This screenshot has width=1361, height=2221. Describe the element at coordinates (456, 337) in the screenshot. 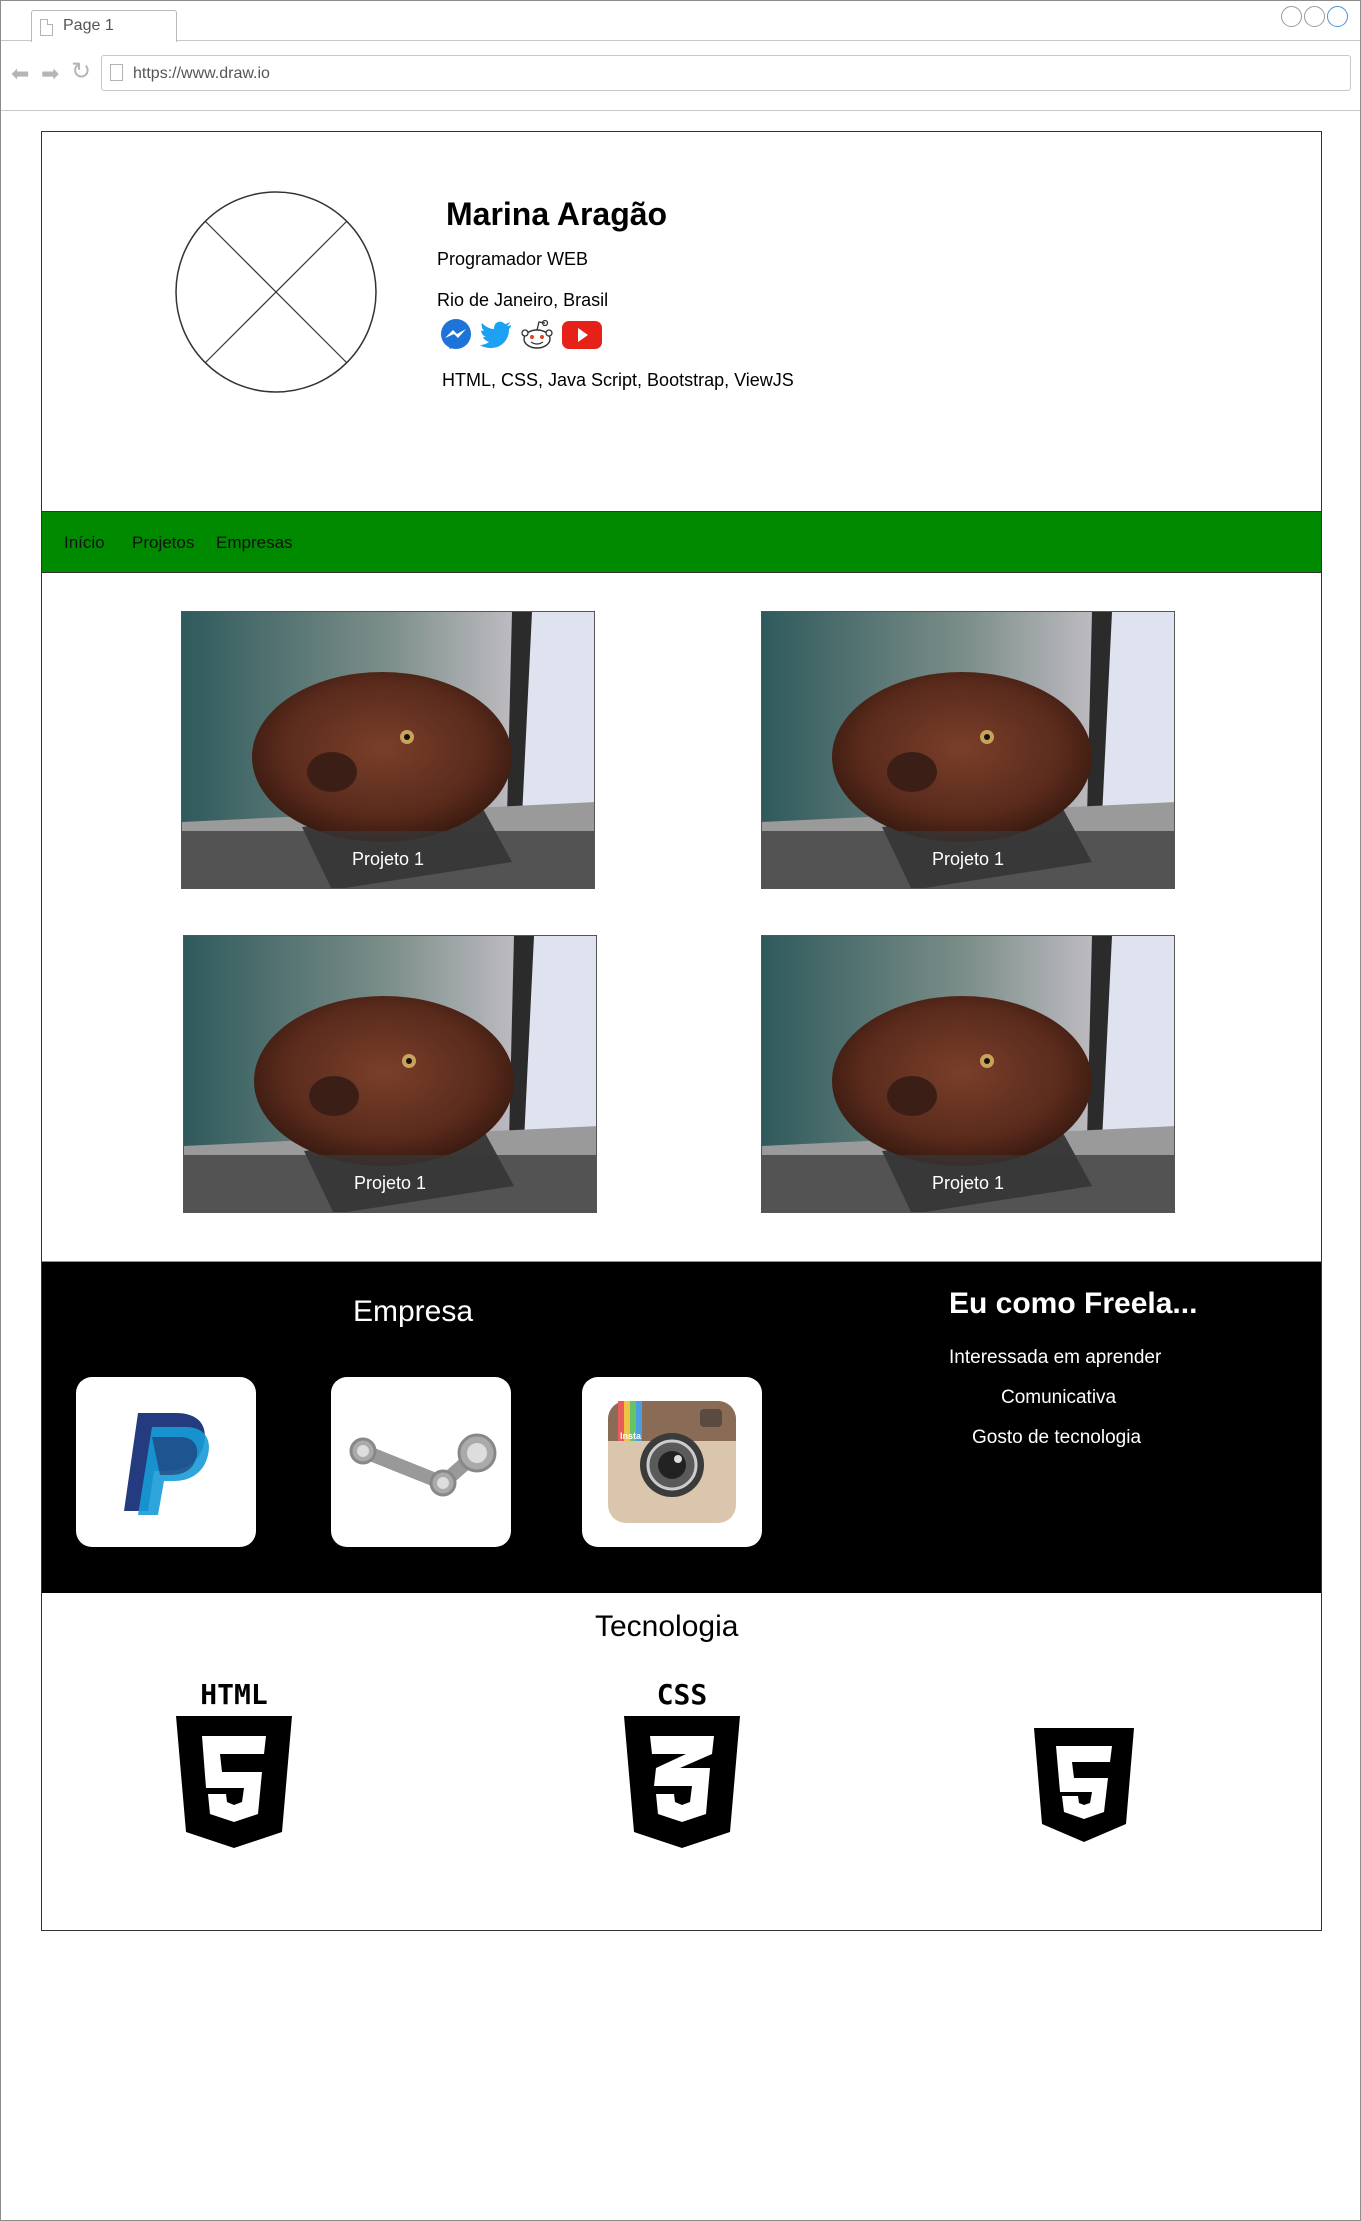

I see `messenger-icon` at that location.